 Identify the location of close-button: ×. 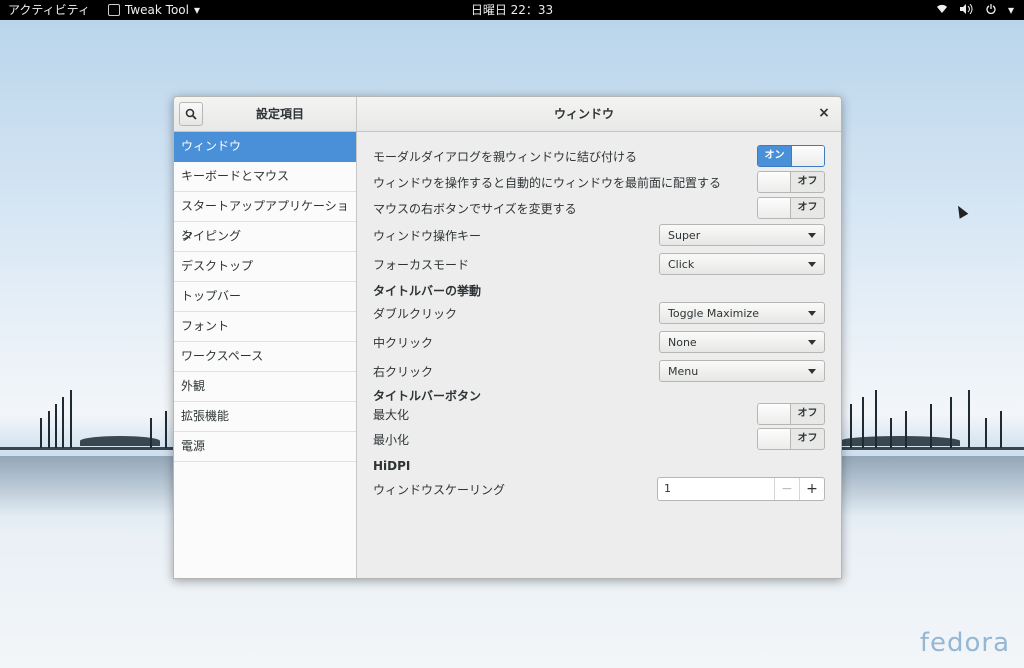
(824, 113).